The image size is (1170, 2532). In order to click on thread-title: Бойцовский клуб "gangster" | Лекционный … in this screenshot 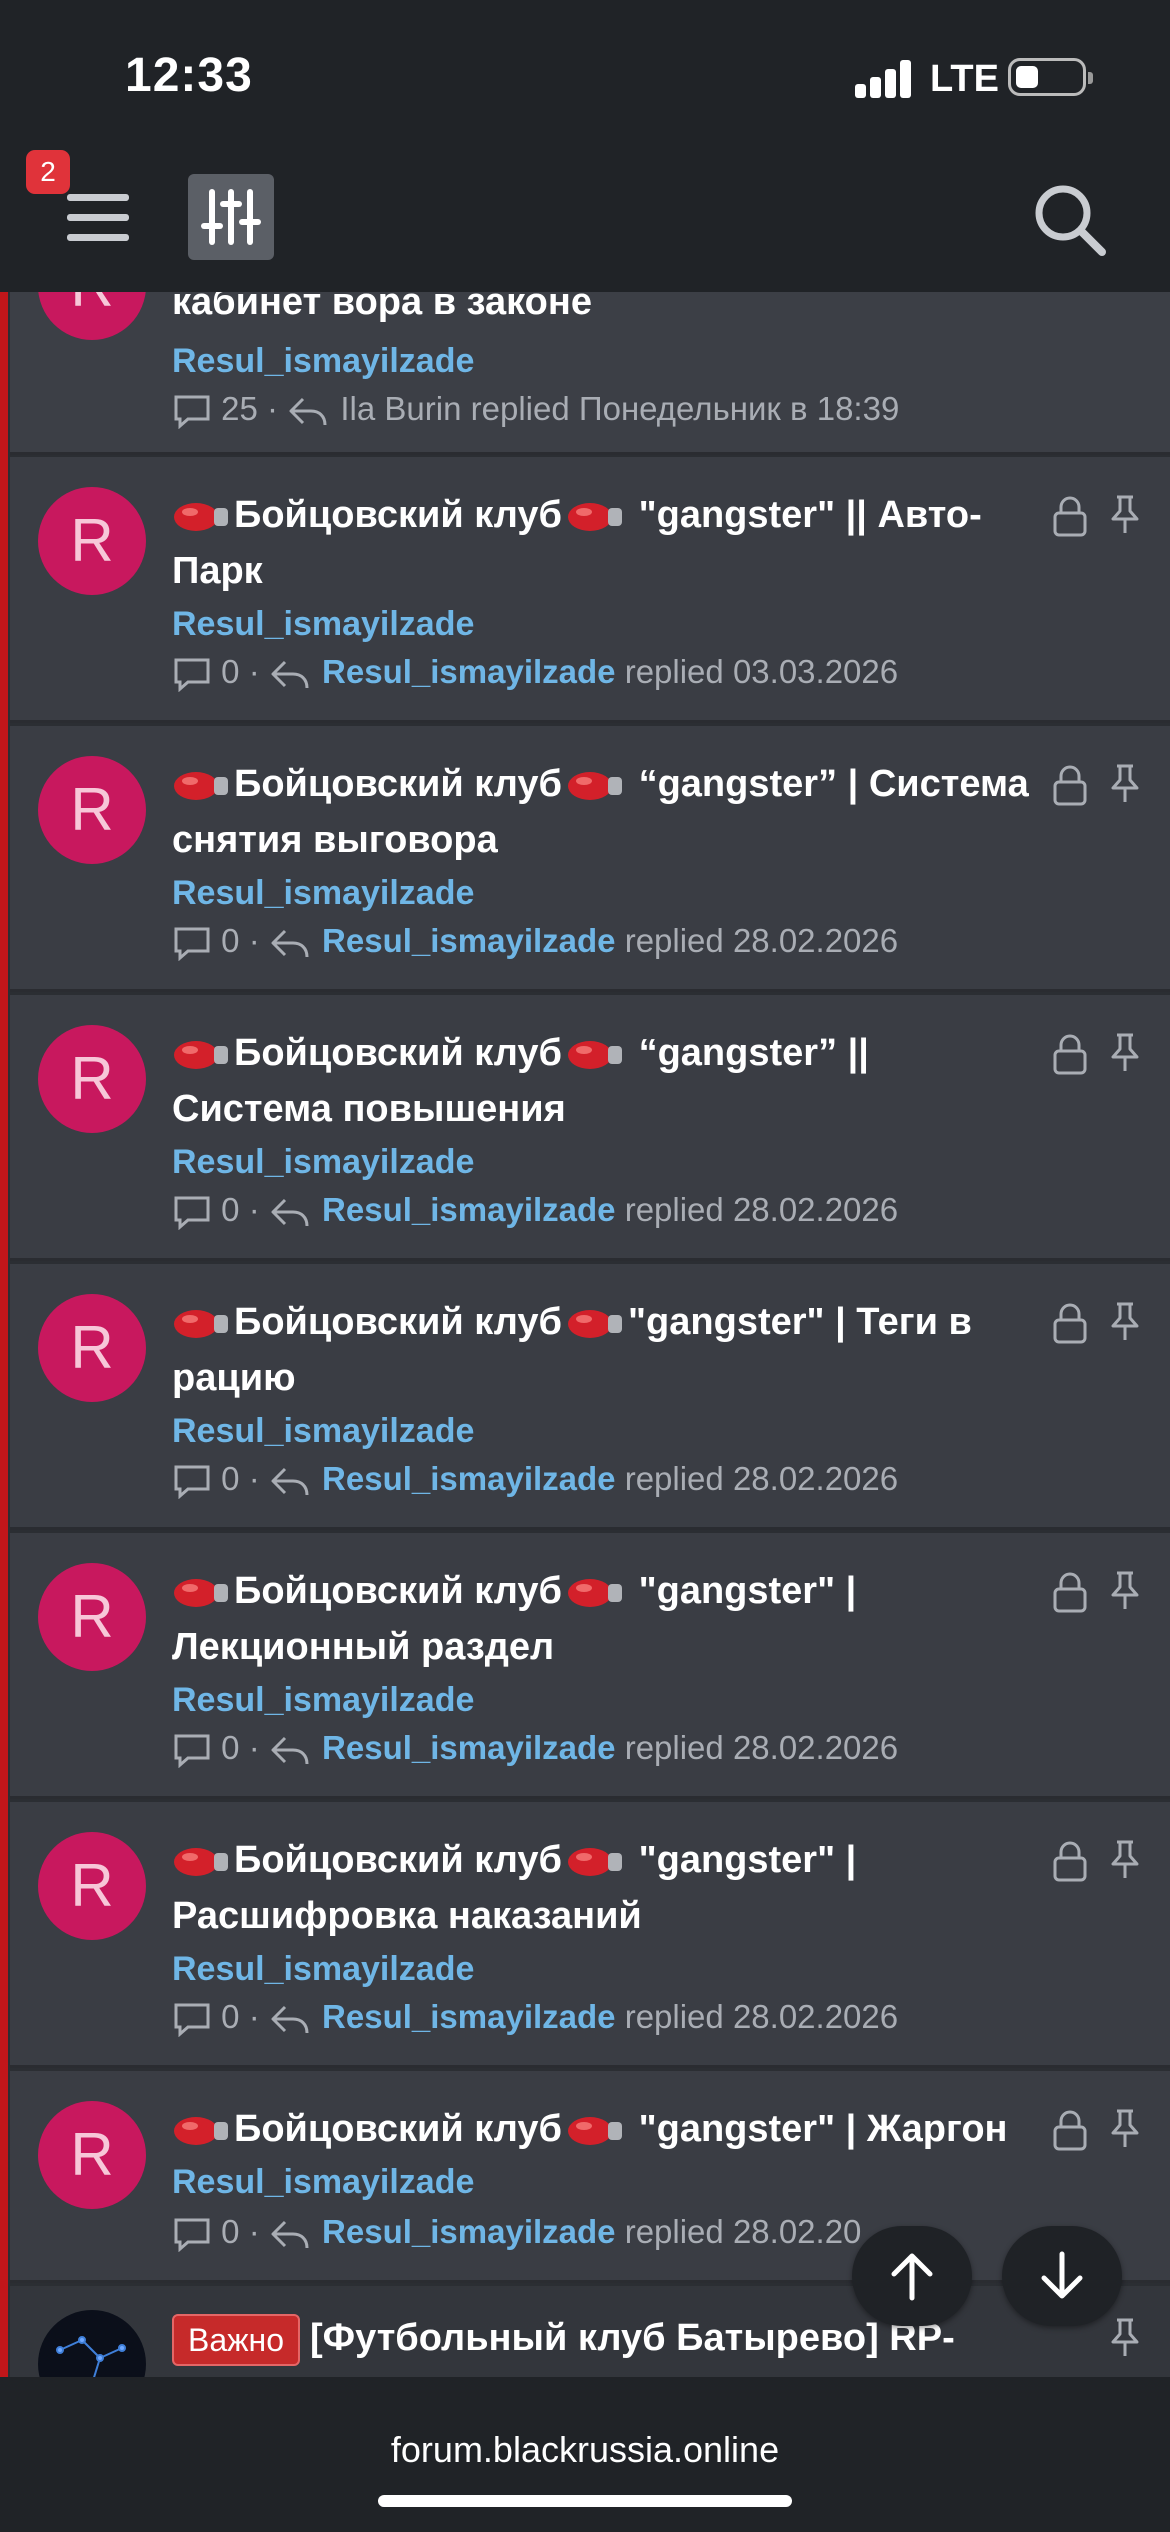, I will do `click(602, 1619)`.